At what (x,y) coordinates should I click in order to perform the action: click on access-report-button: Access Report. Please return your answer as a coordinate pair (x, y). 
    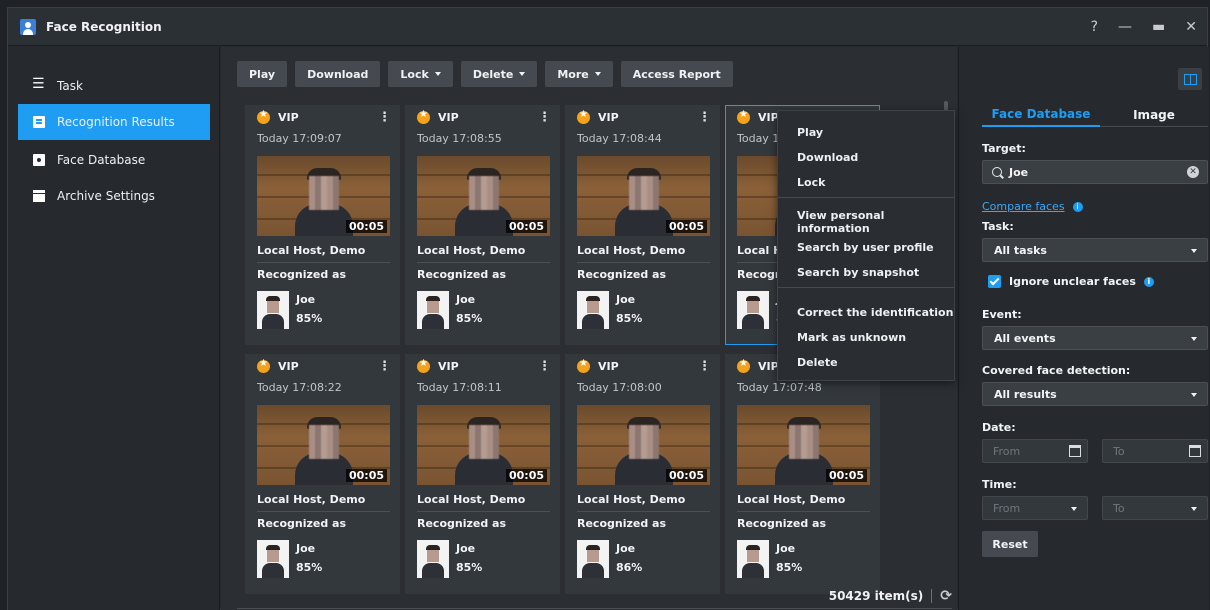
    Looking at the image, I should click on (676, 74).